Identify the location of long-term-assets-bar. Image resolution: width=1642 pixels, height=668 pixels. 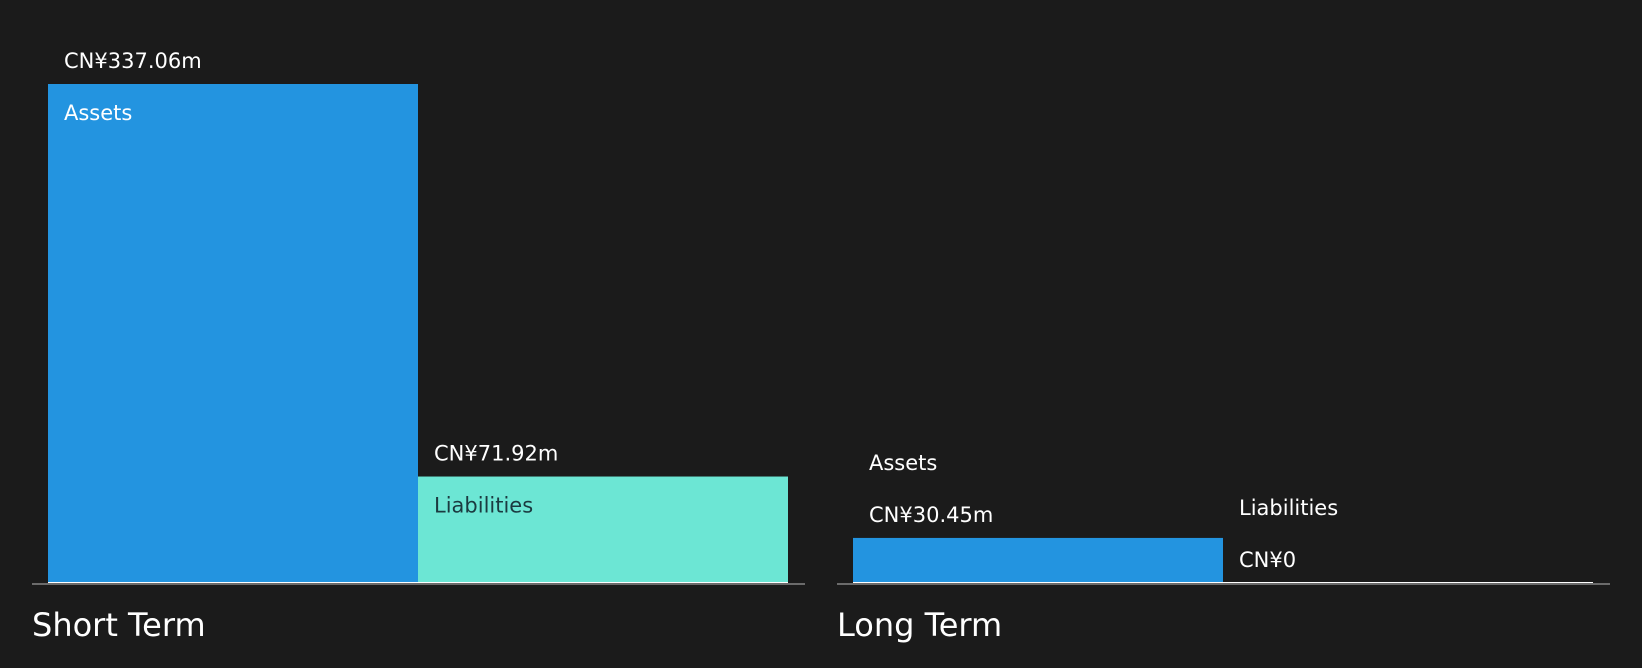
(1038, 560).